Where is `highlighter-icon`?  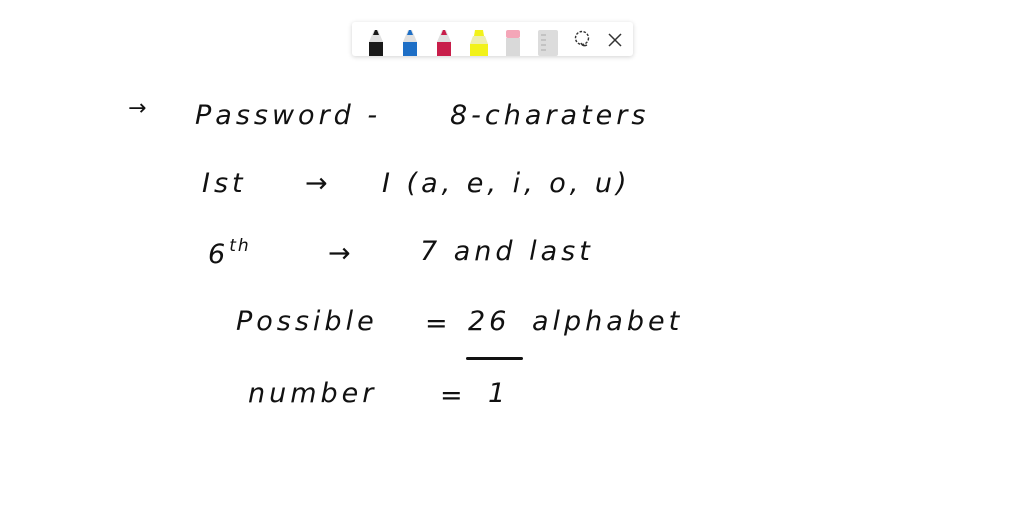
highlighter-icon is located at coordinates (479, 43).